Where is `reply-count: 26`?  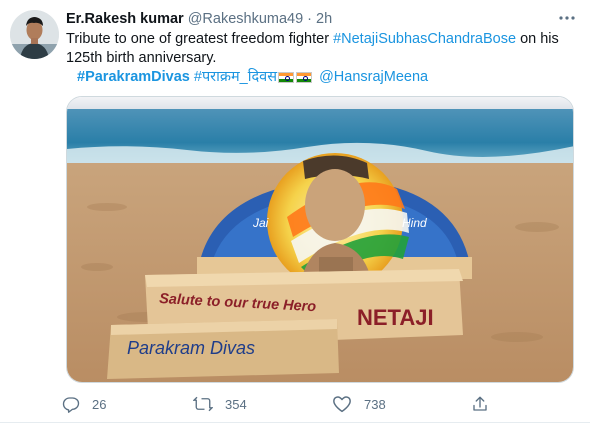 reply-count: 26 is located at coordinates (99, 404).